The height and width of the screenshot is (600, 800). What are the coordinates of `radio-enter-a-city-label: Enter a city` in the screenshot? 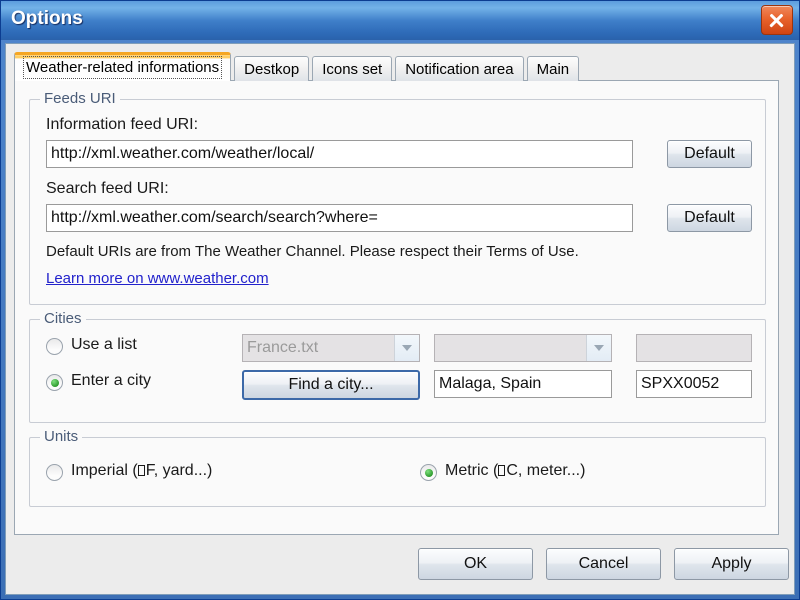 It's located at (111, 380).